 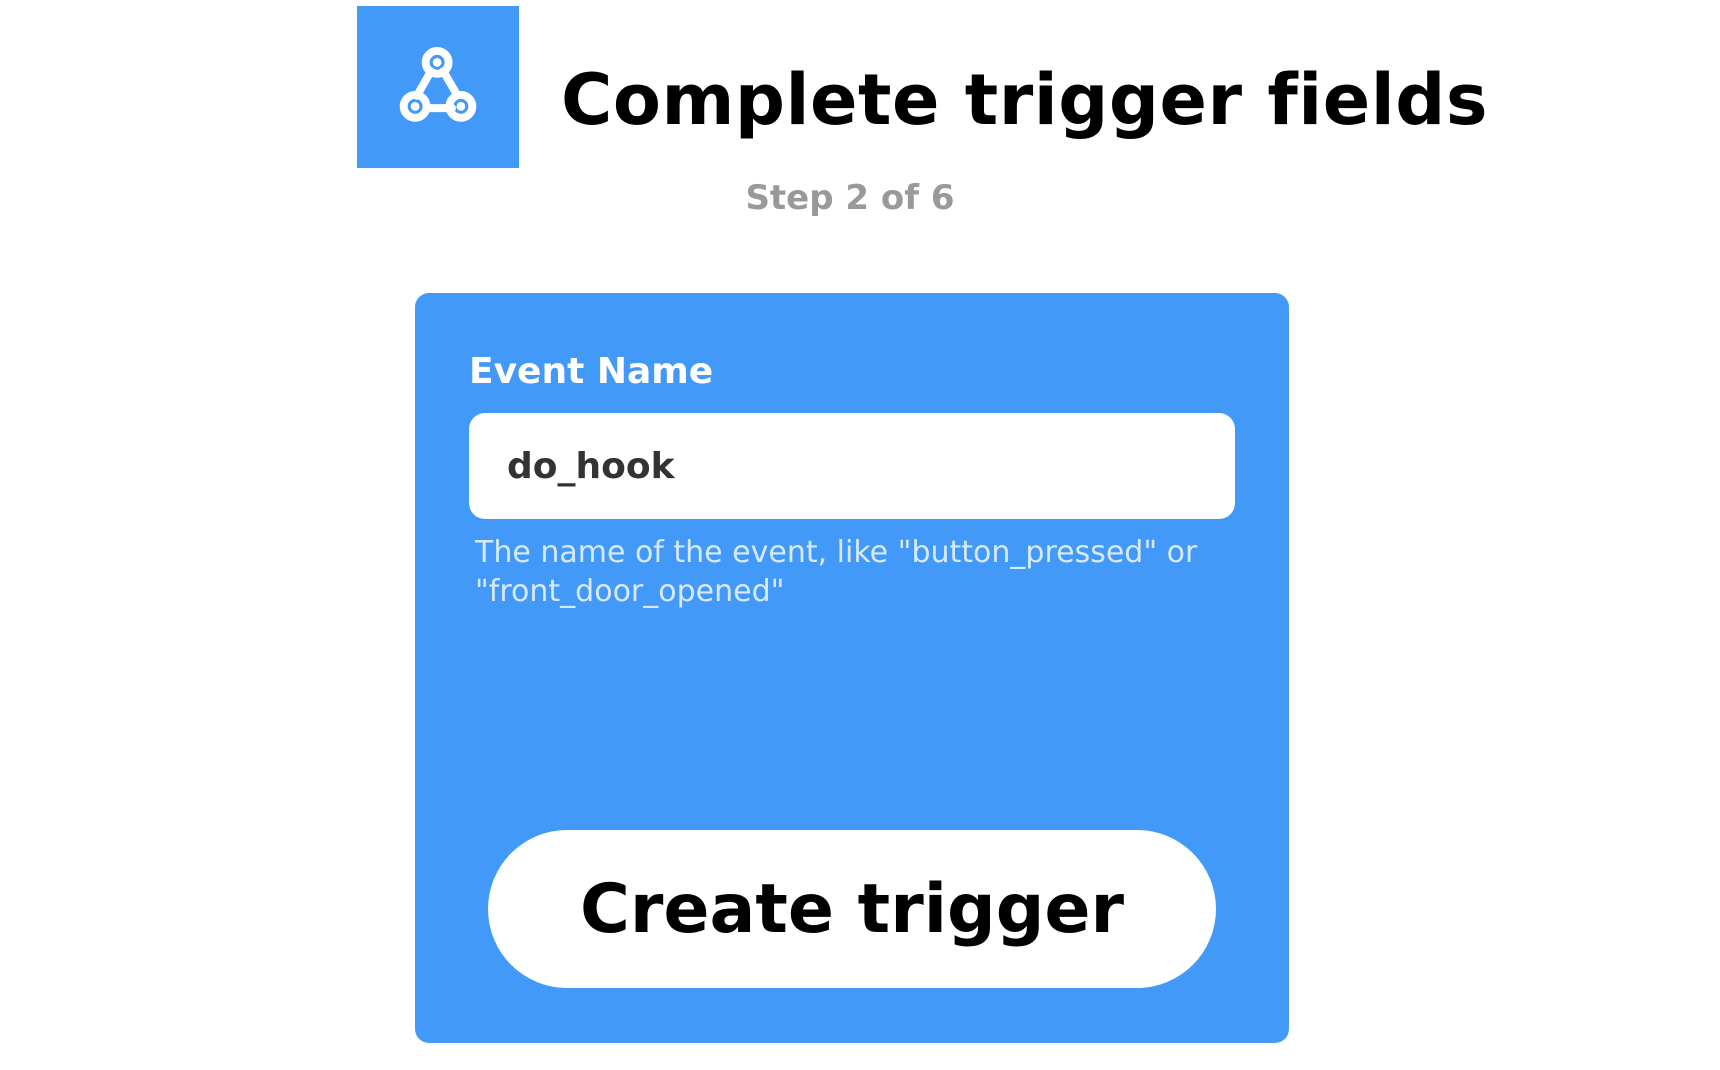 I want to click on webhooks-icon, so click(x=438, y=87).